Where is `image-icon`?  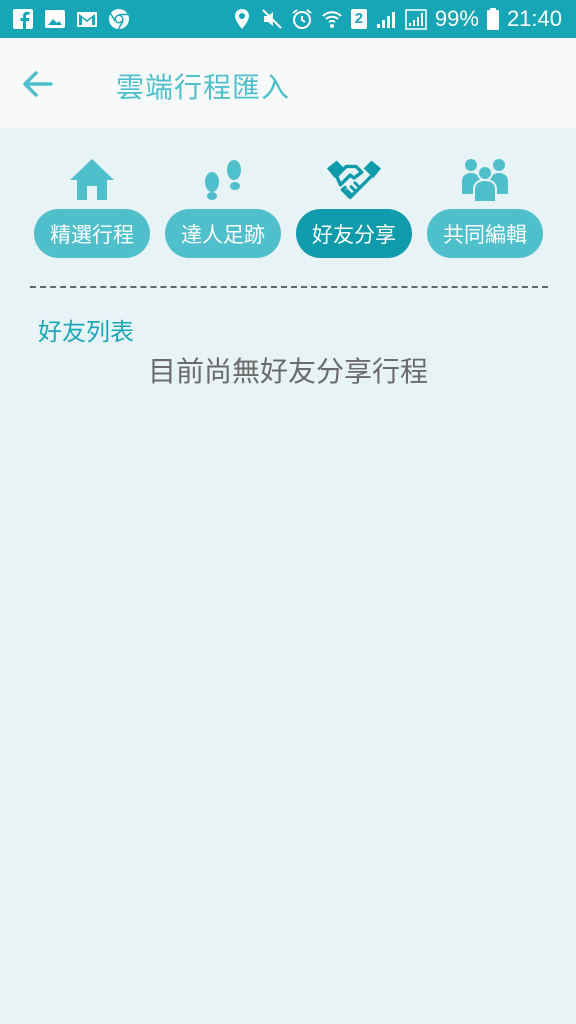 image-icon is located at coordinates (55, 19).